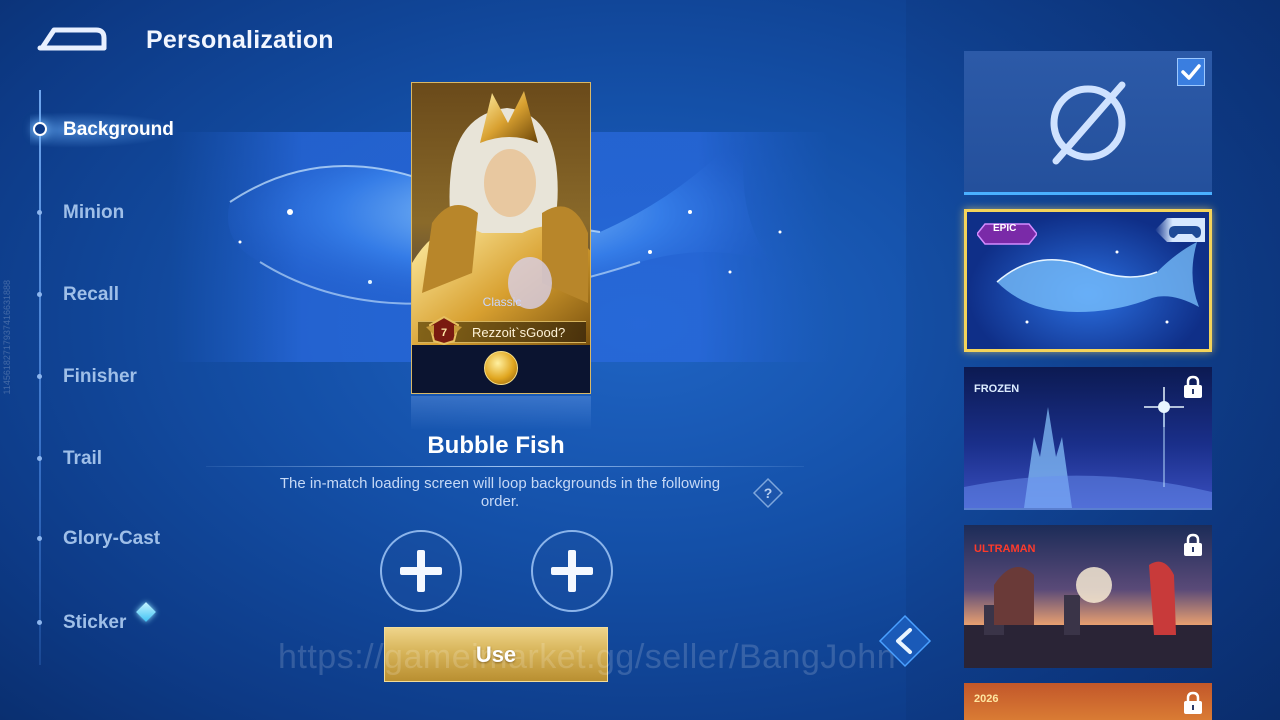 Image resolution: width=1280 pixels, height=720 pixels. I want to click on diamond-icon, so click(146, 612).